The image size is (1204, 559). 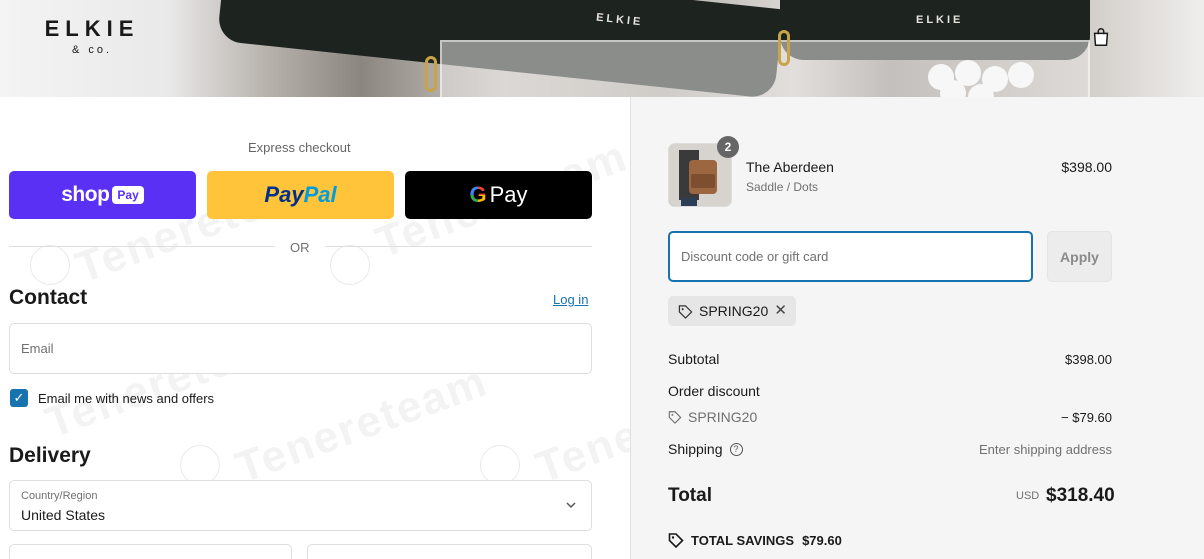 What do you see at coordinates (1080, 495) in the screenshot?
I see `total-amount: $318.40` at bounding box center [1080, 495].